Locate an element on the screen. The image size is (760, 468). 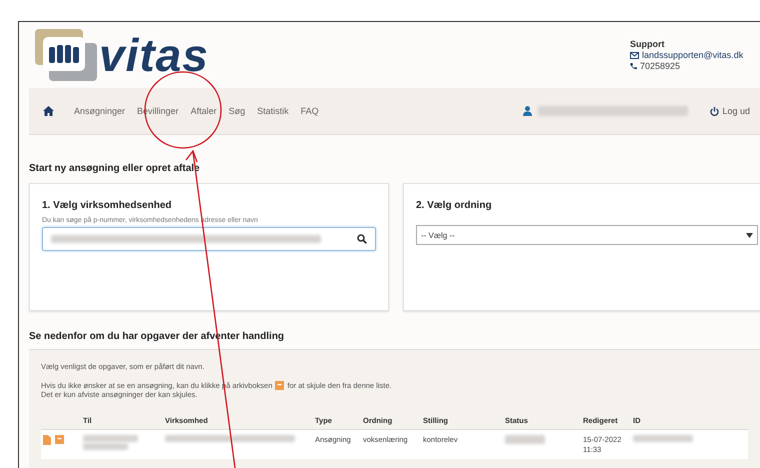
logo-wordmark: vitas is located at coordinates (154, 55).